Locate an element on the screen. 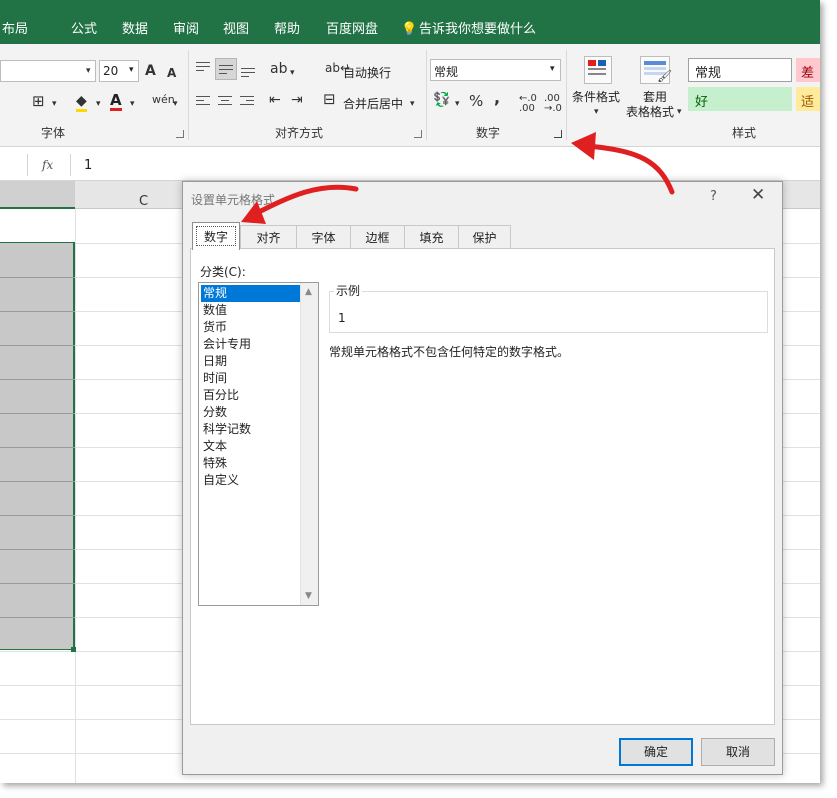 The image size is (837, 798). style-normal-cell: 常规 is located at coordinates (740, 70).